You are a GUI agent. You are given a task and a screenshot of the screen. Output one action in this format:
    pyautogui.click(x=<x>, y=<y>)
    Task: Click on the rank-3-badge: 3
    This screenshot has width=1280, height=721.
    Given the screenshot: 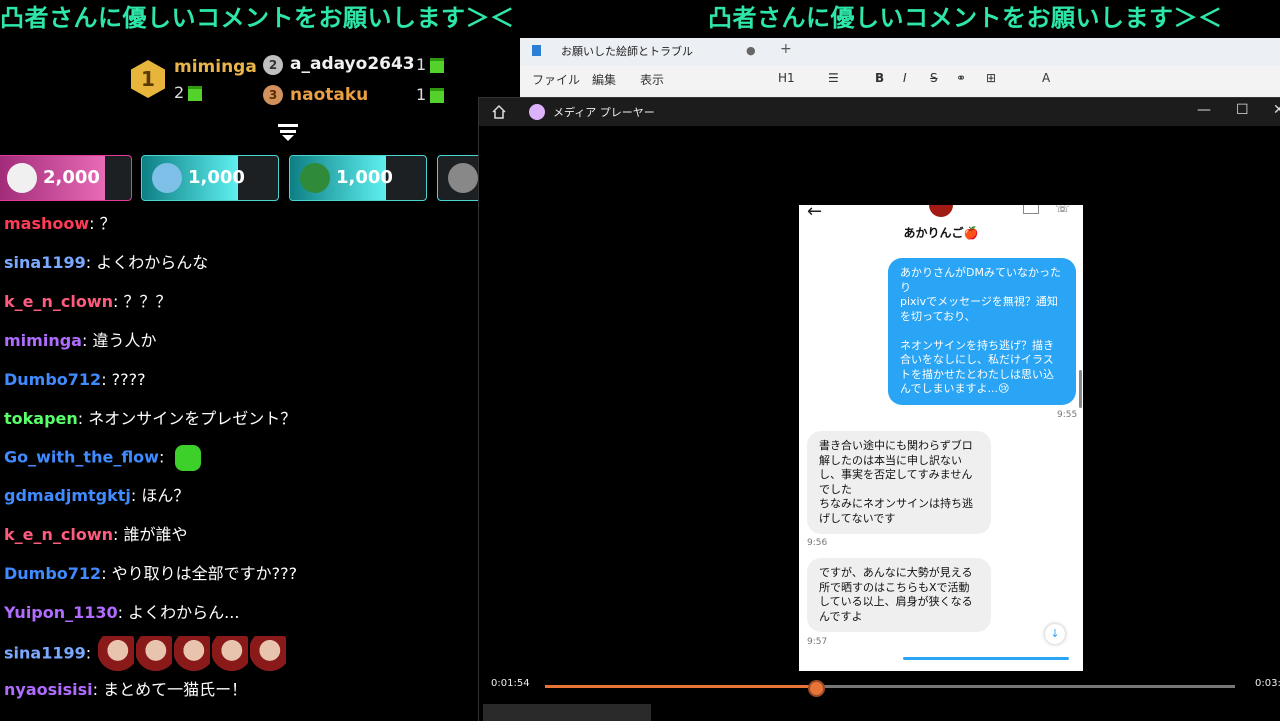 What is the action you would take?
    pyautogui.click(x=273, y=95)
    